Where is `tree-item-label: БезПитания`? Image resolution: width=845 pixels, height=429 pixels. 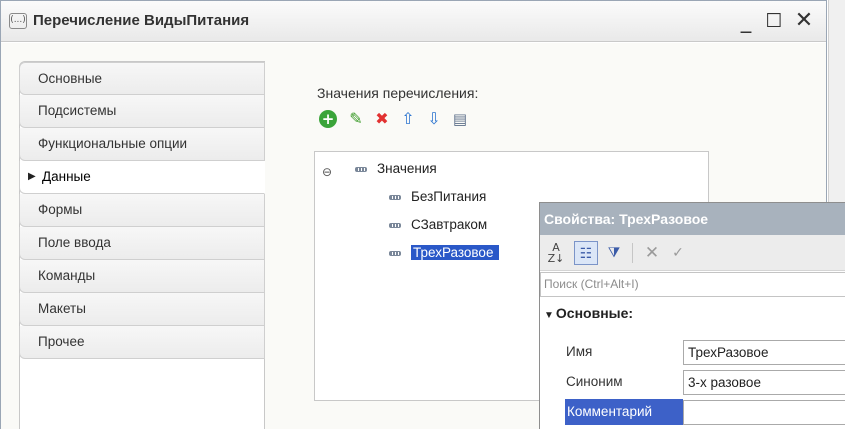
tree-item-label: БезПитания is located at coordinates (449, 196).